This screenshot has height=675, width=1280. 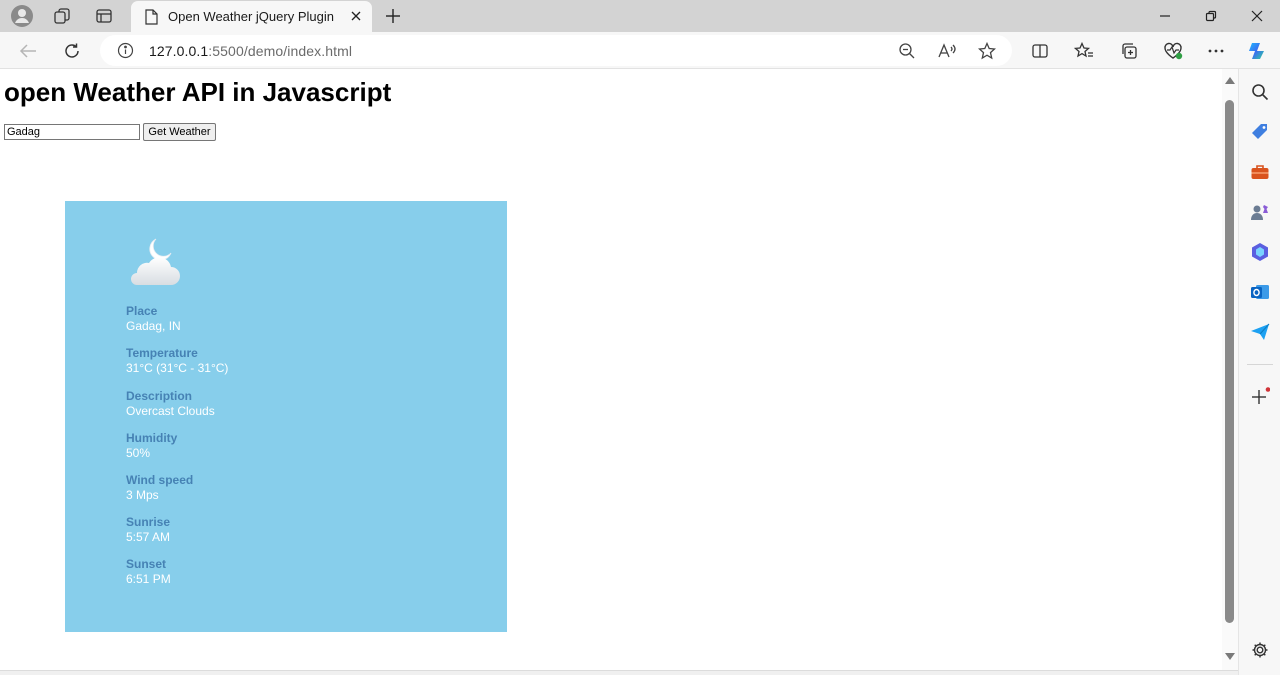 I want to click on url-text: 127.0.0.1:5500/demo/index.html, so click(x=250, y=51).